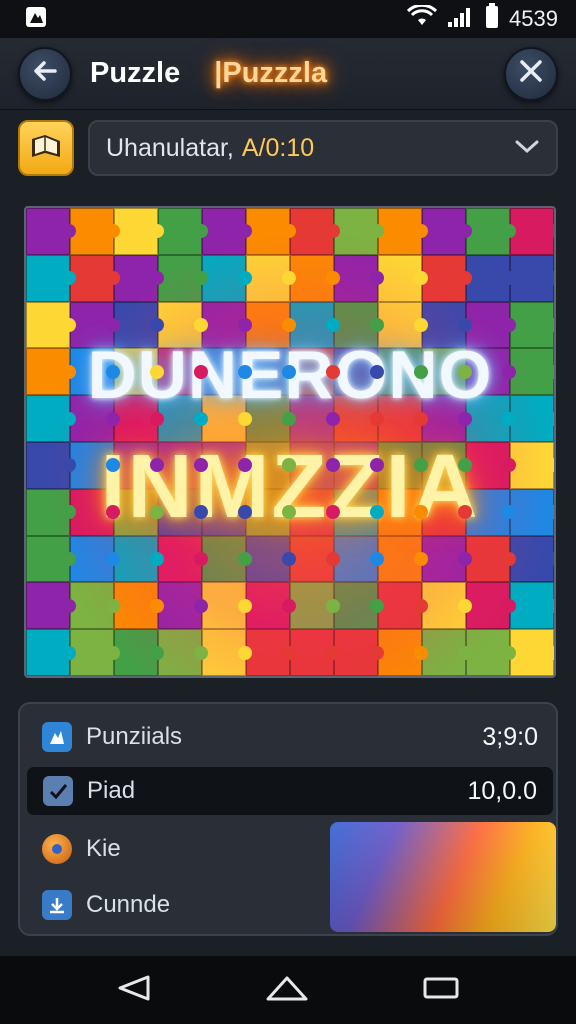  I want to click on back-button, so click(45, 73).